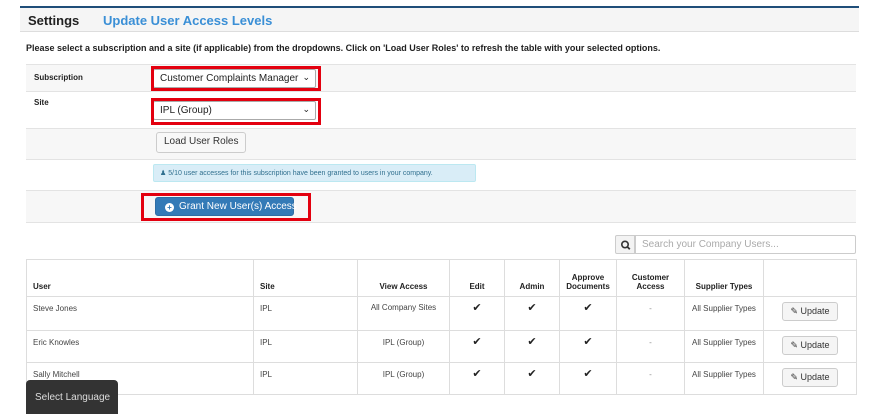  I want to click on highlight-site, so click(236, 111).